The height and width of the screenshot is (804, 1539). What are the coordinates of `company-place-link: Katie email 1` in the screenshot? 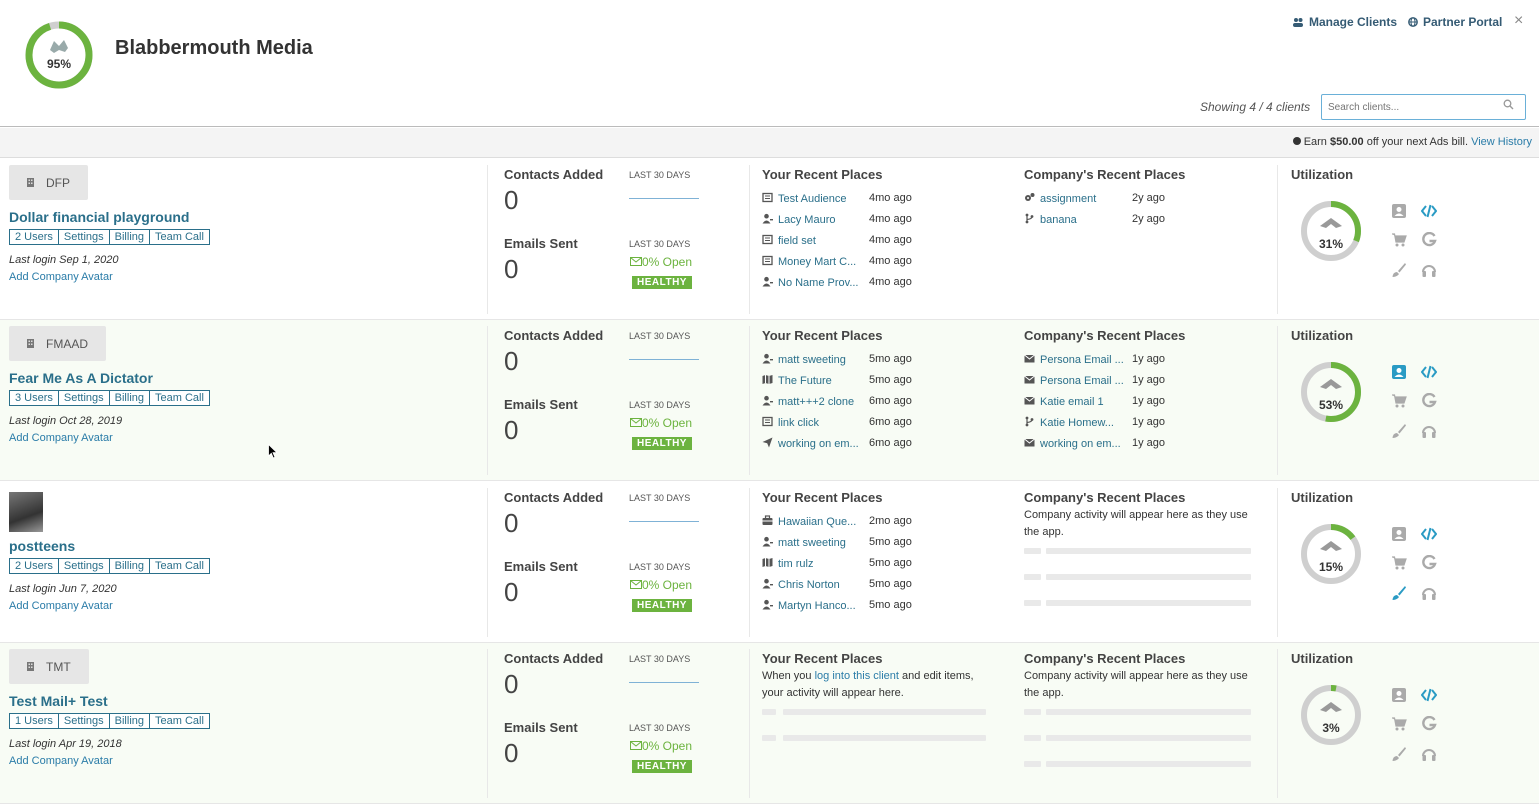 It's located at (1064, 402).